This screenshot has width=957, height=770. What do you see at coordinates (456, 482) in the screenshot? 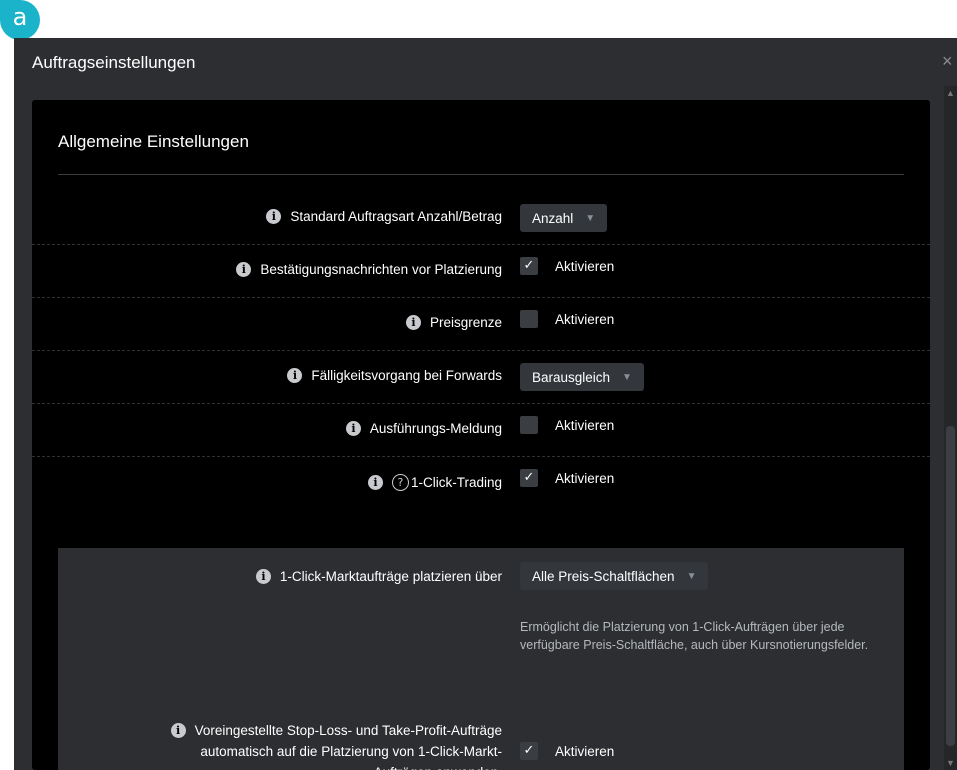
I see `setting-label-text: 1-Click-Trading` at bounding box center [456, 482].